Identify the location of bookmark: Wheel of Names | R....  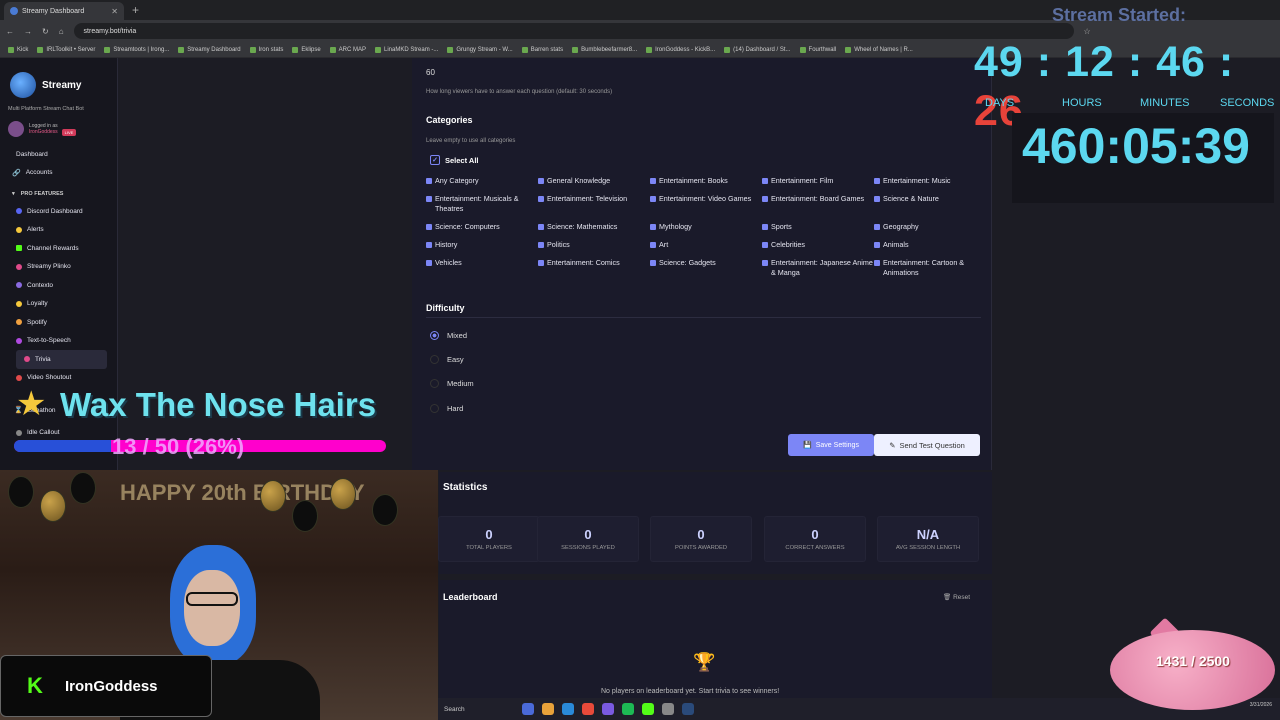
(879, 49).